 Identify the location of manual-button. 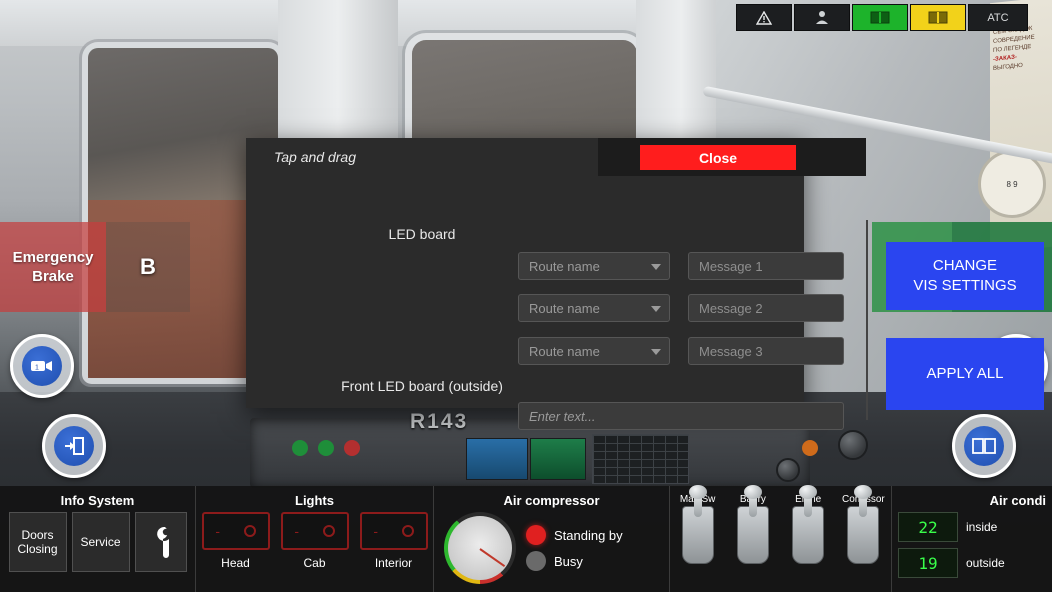
(984, 446).